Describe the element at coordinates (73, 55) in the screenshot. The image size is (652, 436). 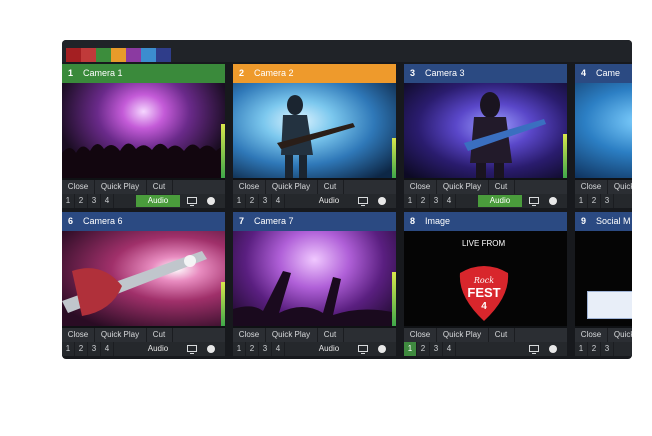
I see `color-swatch-red` at that location.